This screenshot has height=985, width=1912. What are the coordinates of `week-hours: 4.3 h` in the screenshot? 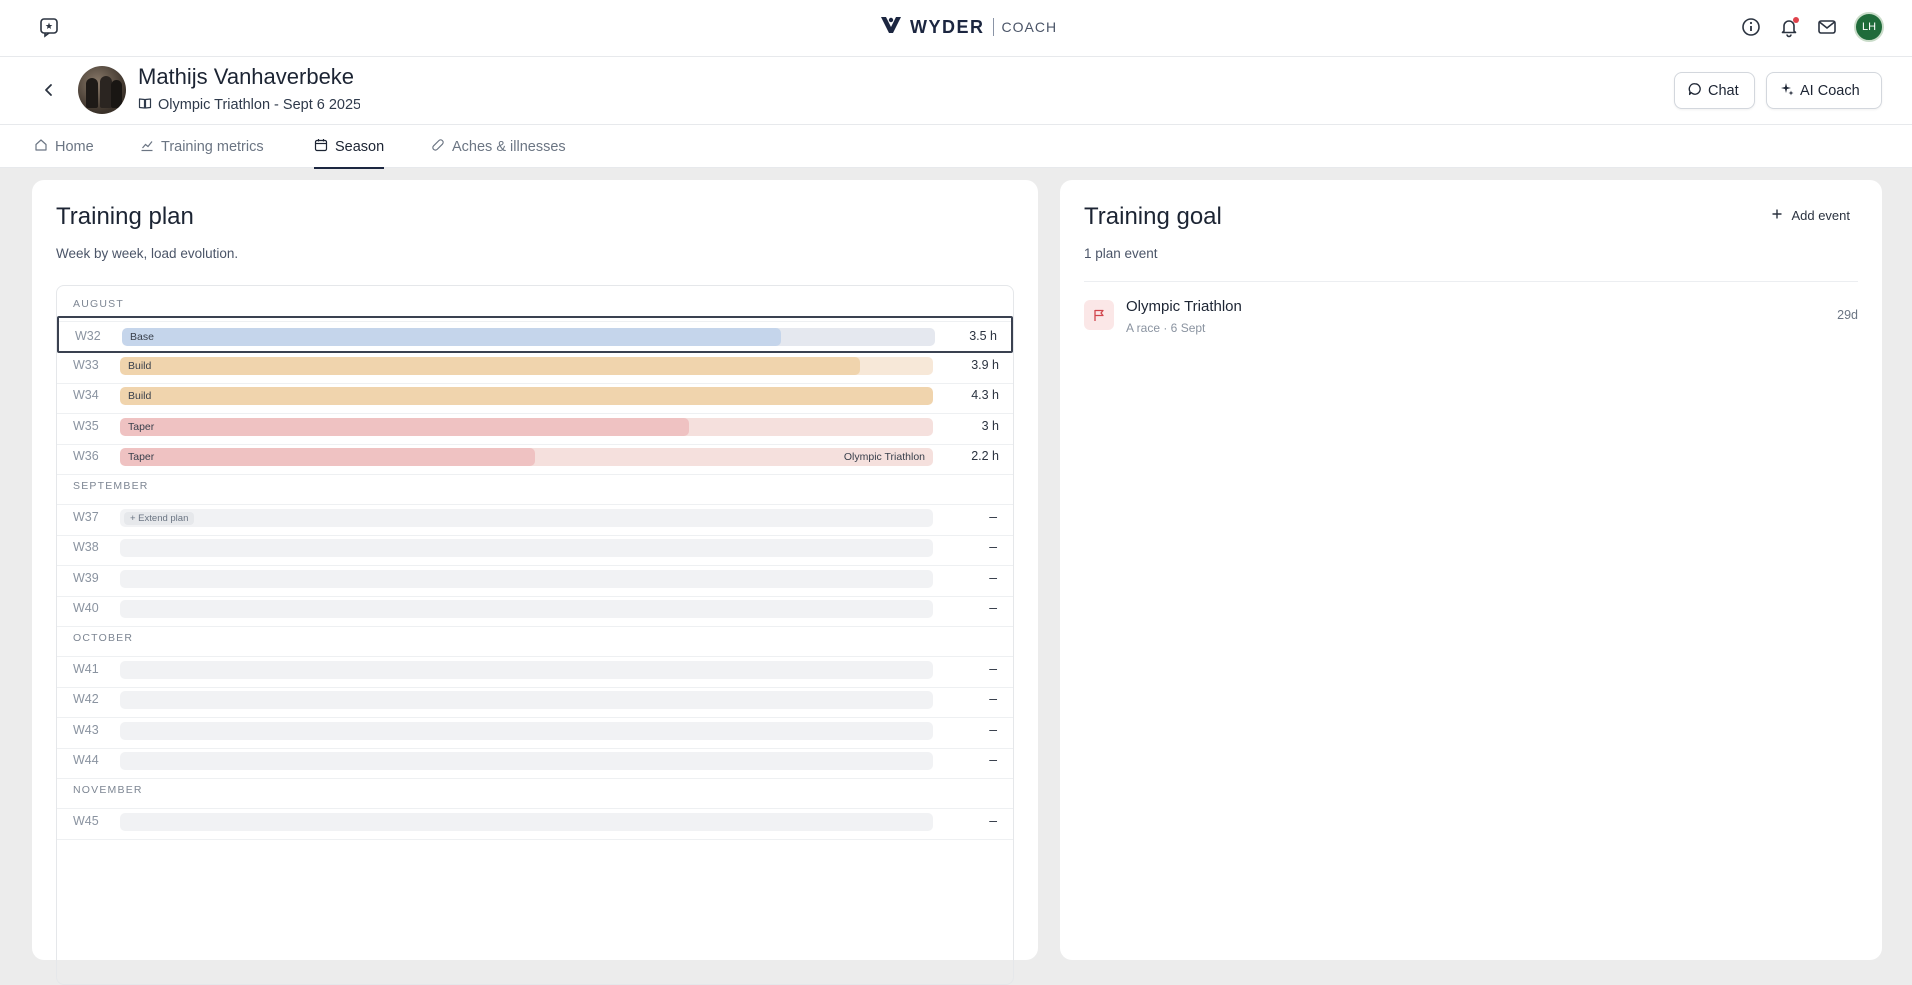 It's located at (985, 395).